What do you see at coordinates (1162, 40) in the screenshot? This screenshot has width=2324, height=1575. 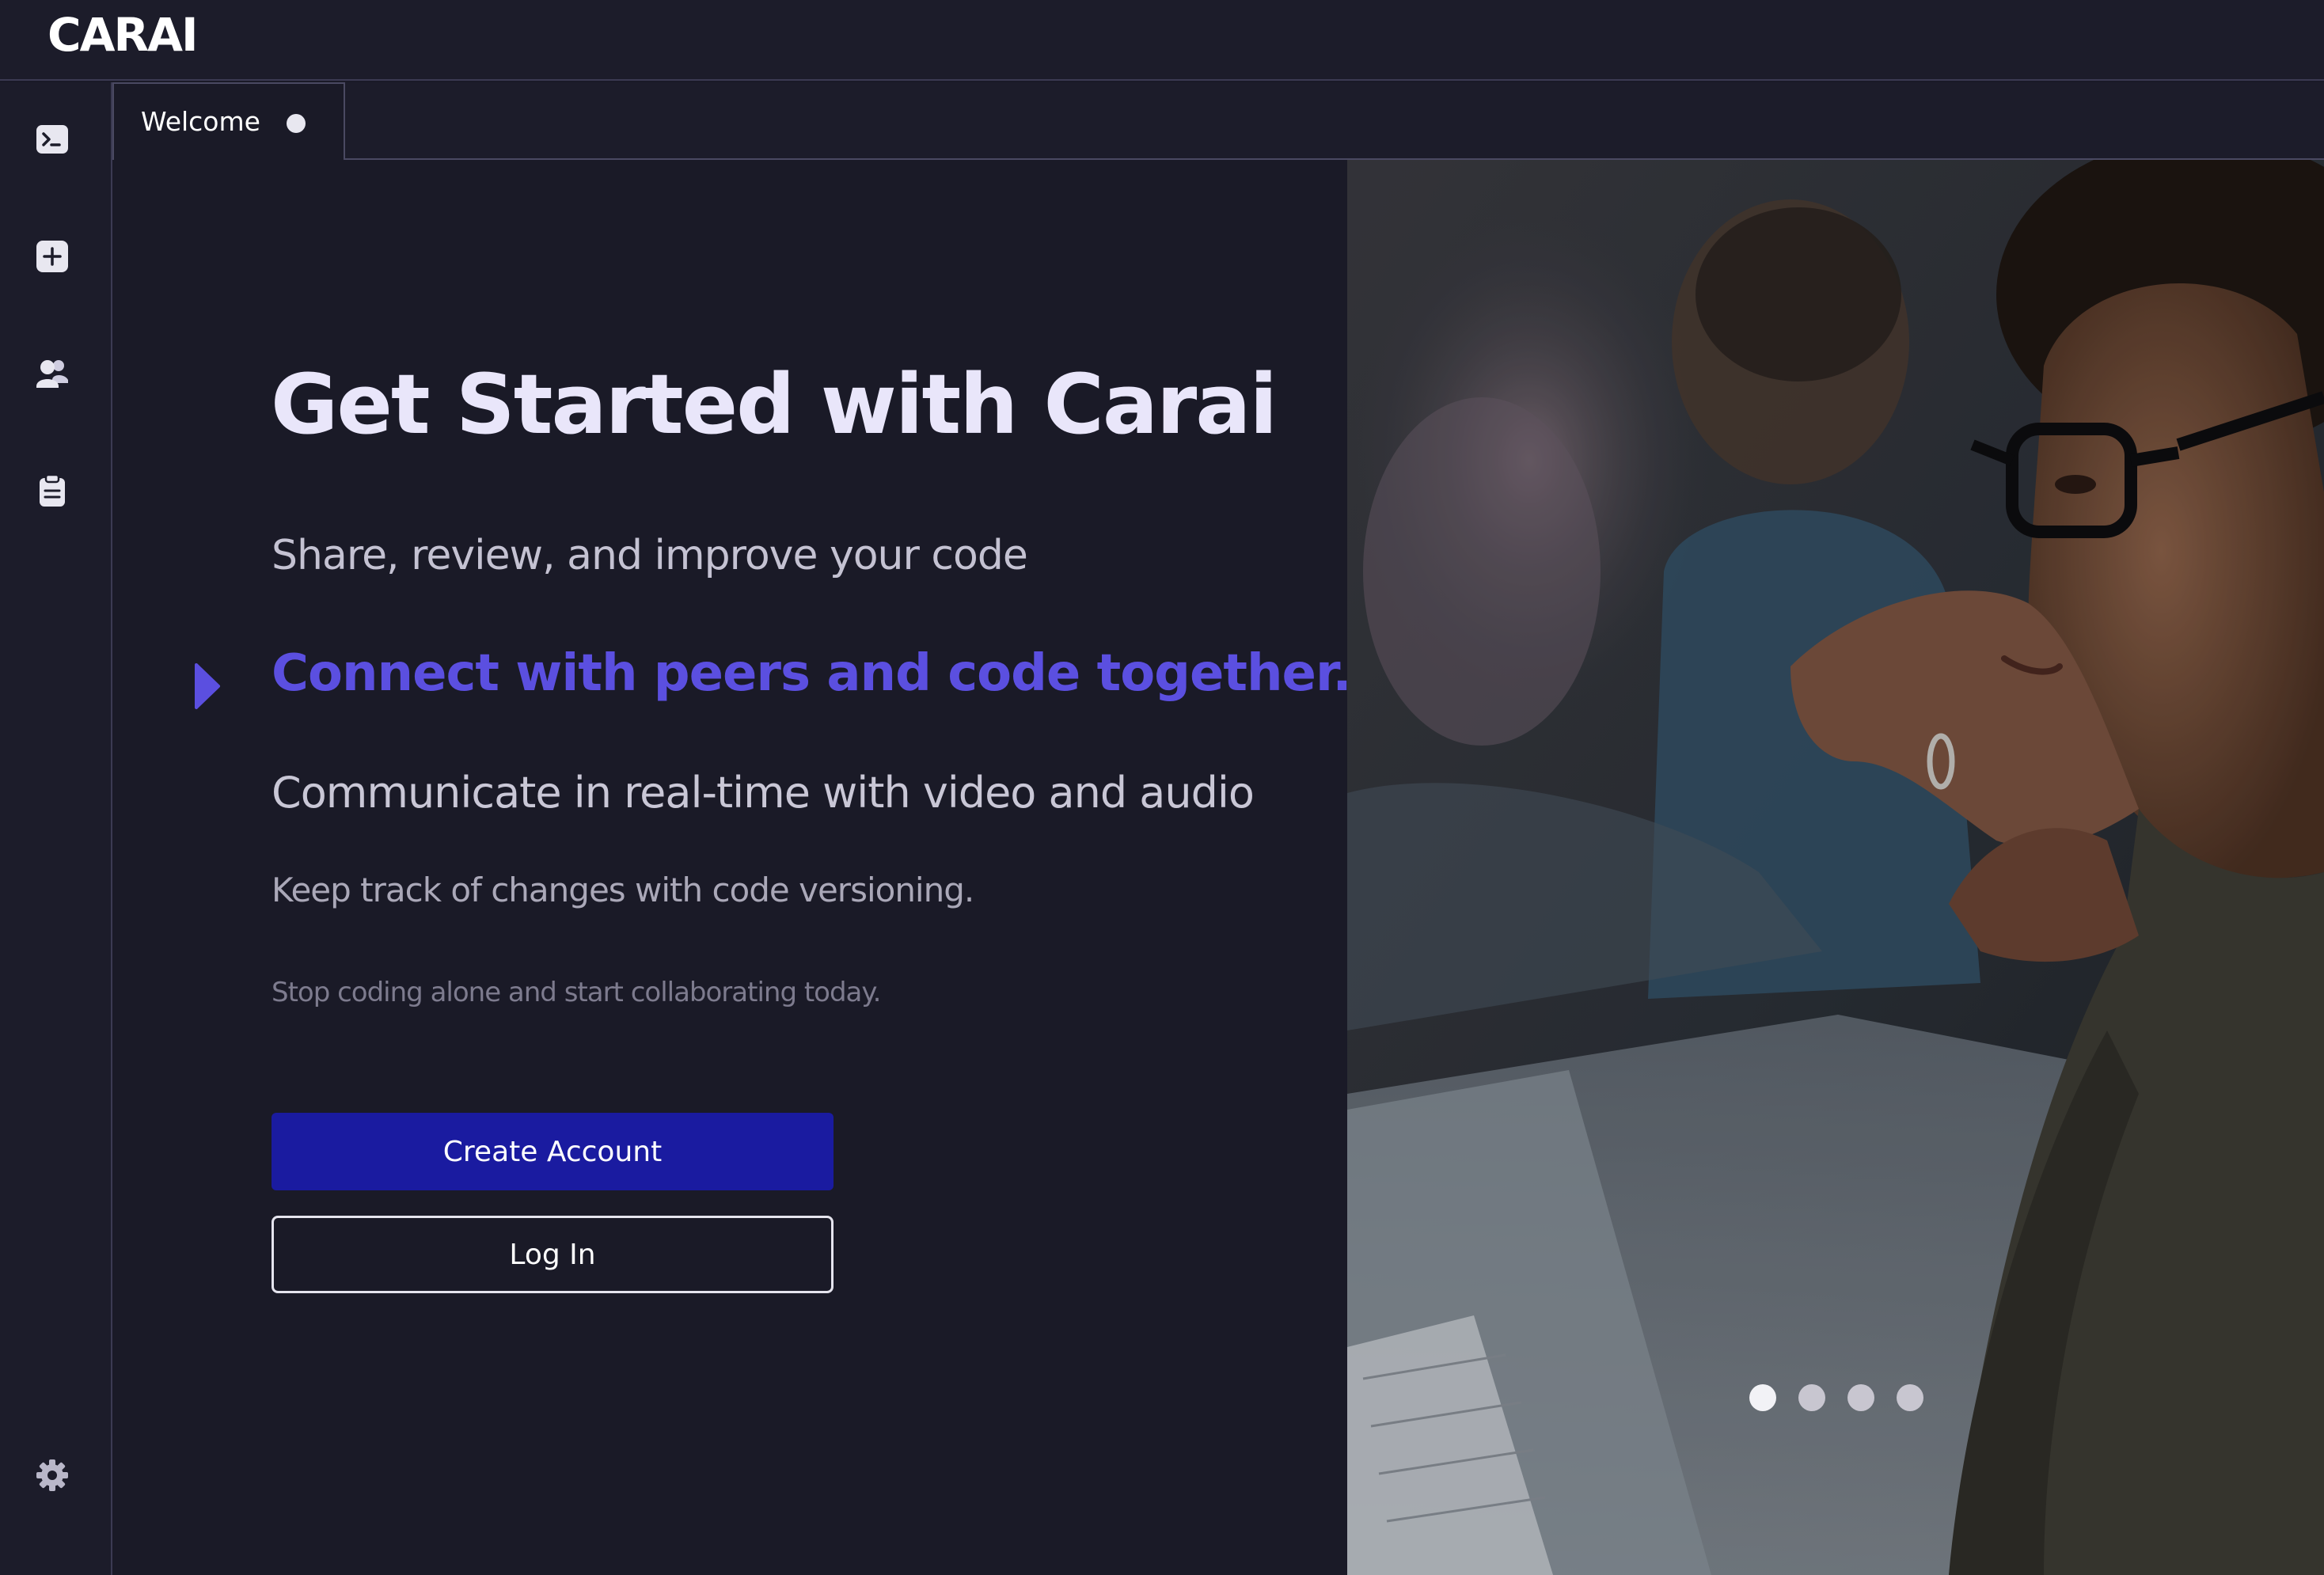 I see `top-bar: CARAI` at bounding box center [1162, 40].